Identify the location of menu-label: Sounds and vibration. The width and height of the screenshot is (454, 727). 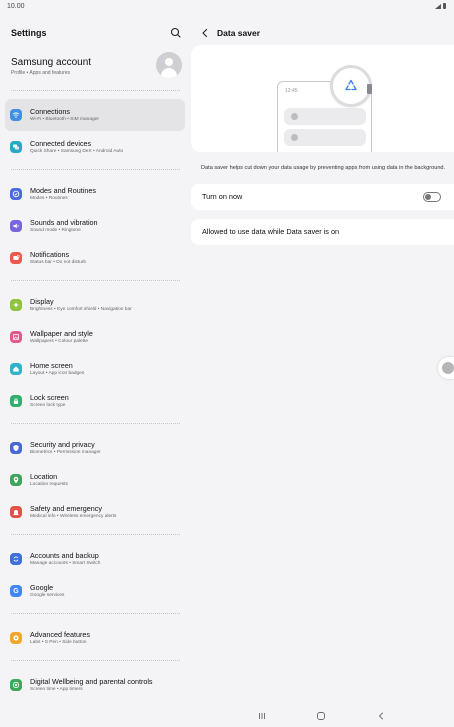
(64, 222).